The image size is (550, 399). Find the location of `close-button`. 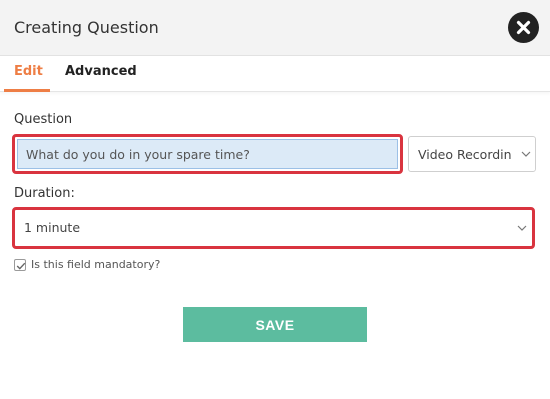

close-button is located at coordinates (523, 27).